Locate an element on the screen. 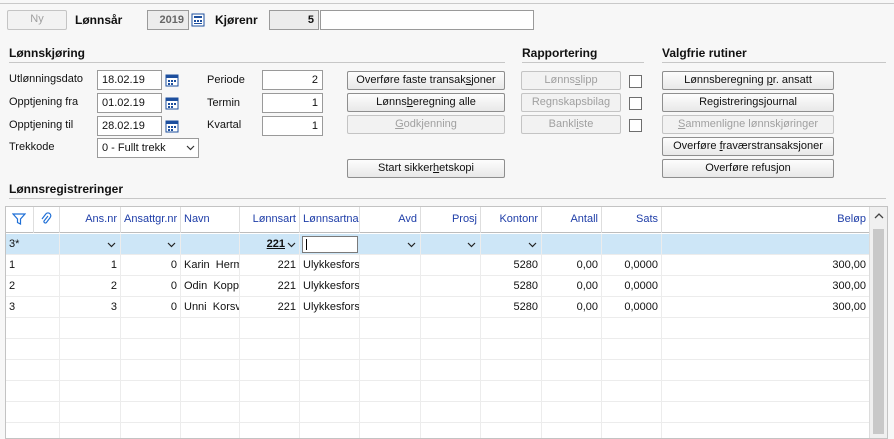 This screenshot has height=439, width=894. col-antall: Antall is located at coordinates (572, 220).